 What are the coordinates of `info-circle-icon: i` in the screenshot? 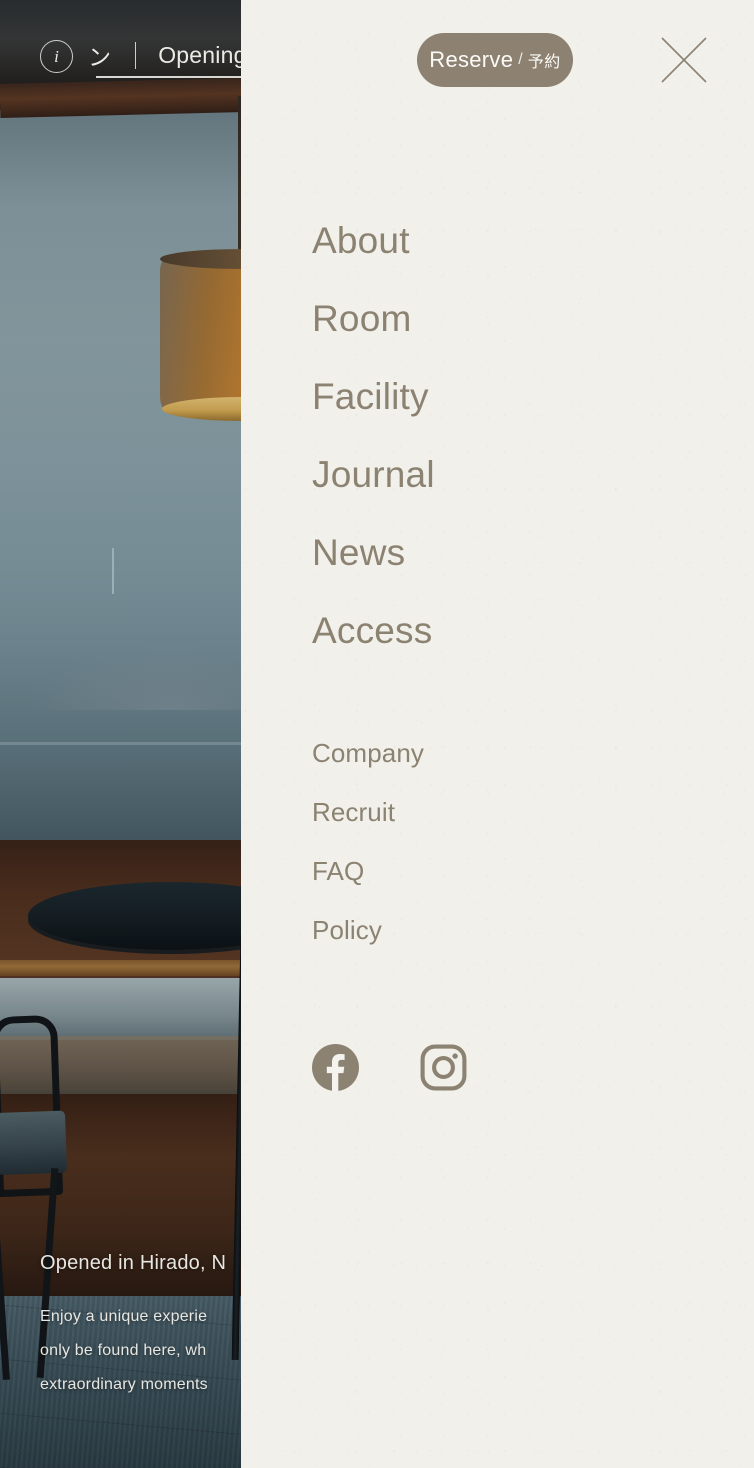 It's located at (56, 56).